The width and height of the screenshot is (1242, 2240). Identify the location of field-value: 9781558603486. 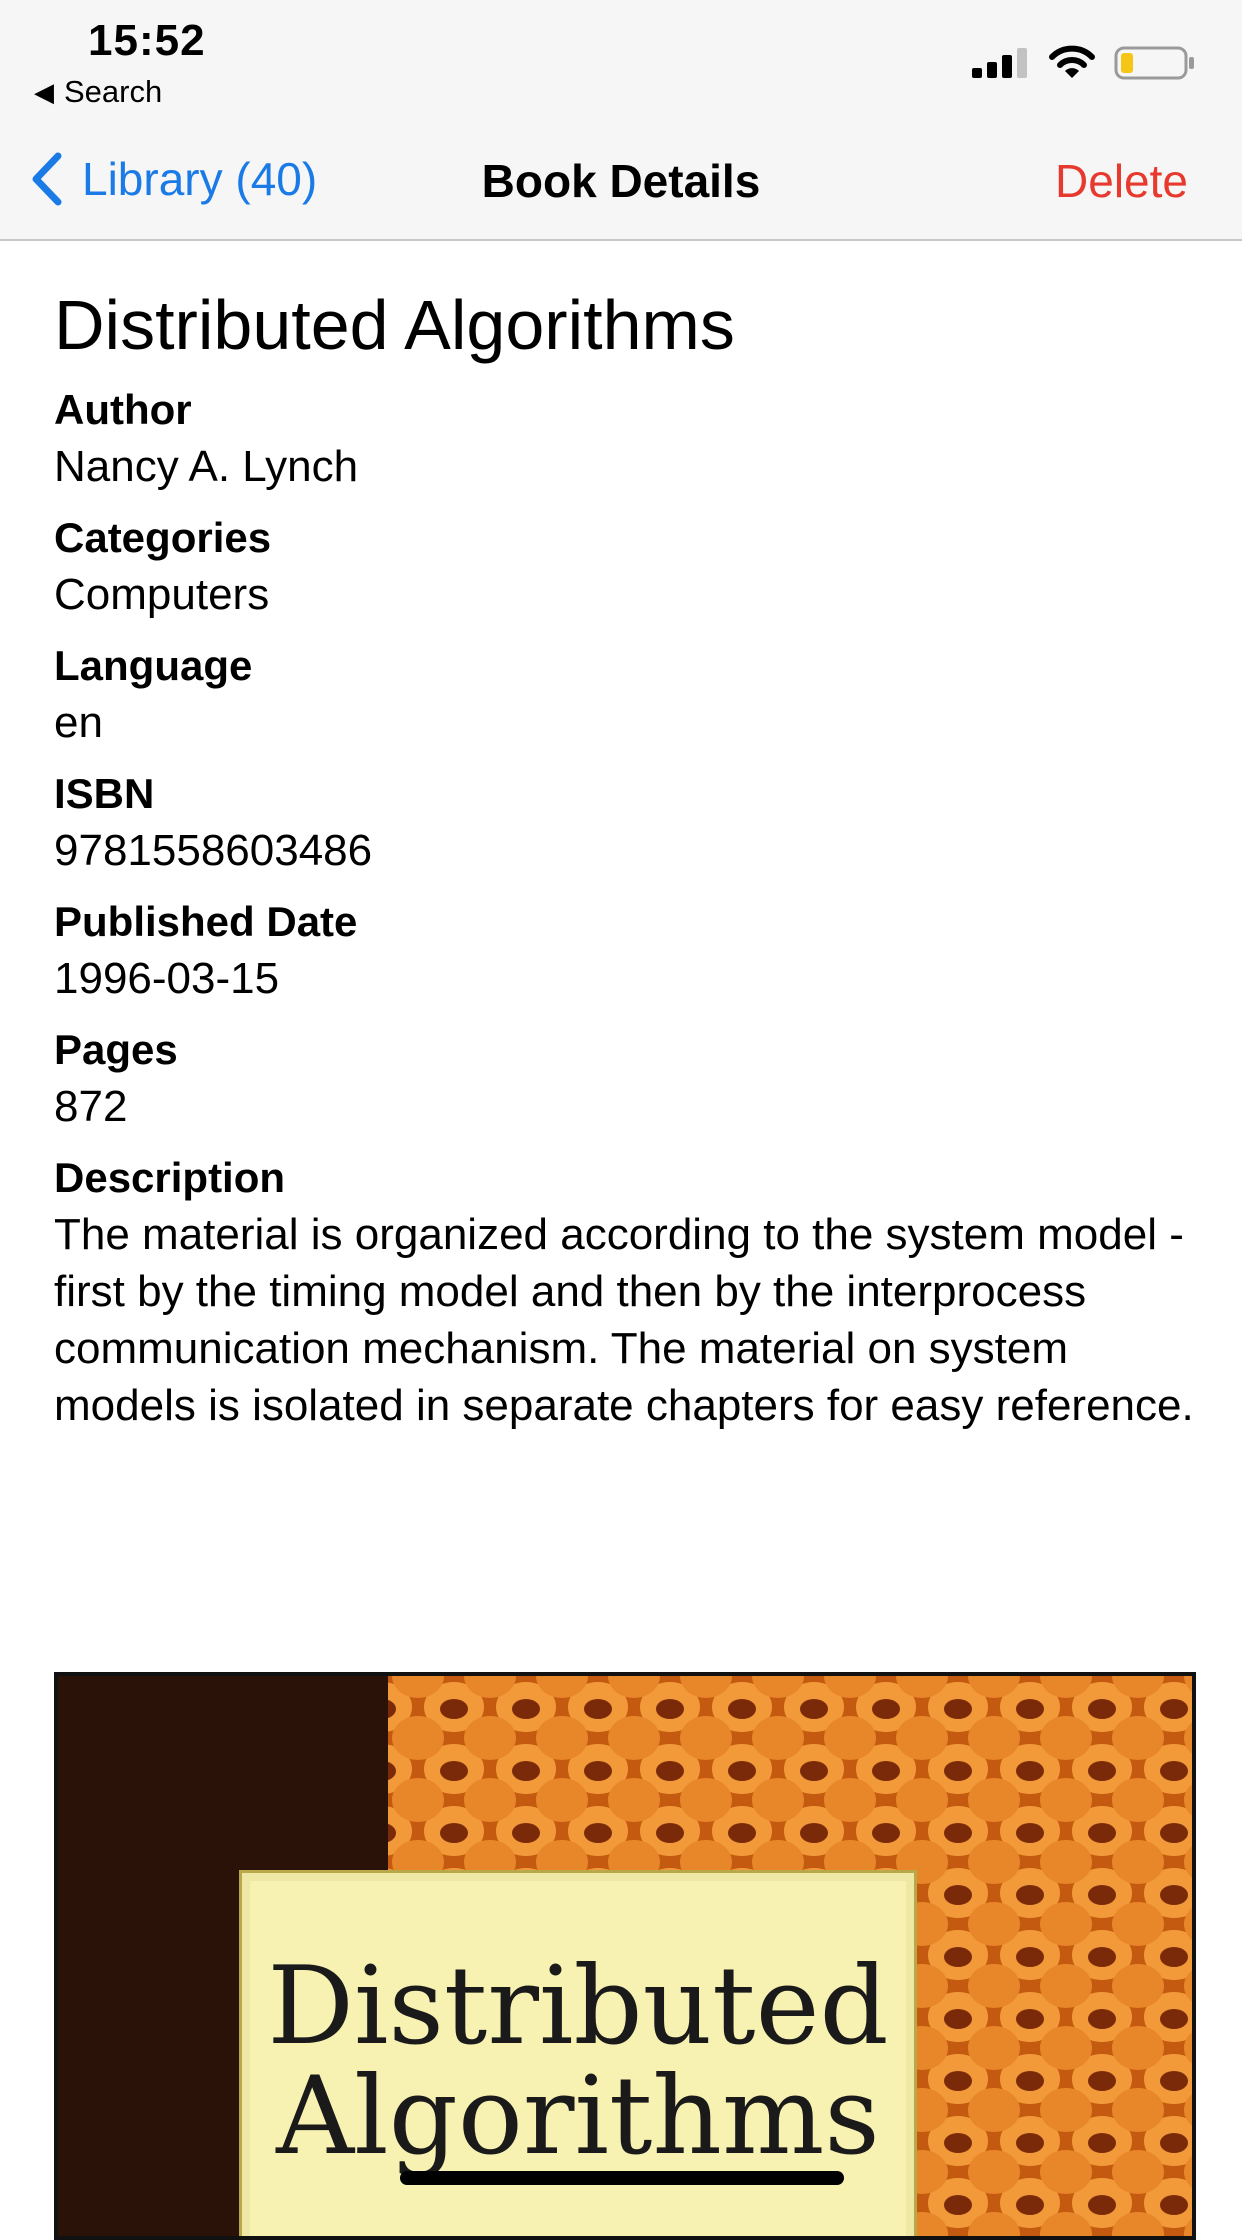
(213, 850).